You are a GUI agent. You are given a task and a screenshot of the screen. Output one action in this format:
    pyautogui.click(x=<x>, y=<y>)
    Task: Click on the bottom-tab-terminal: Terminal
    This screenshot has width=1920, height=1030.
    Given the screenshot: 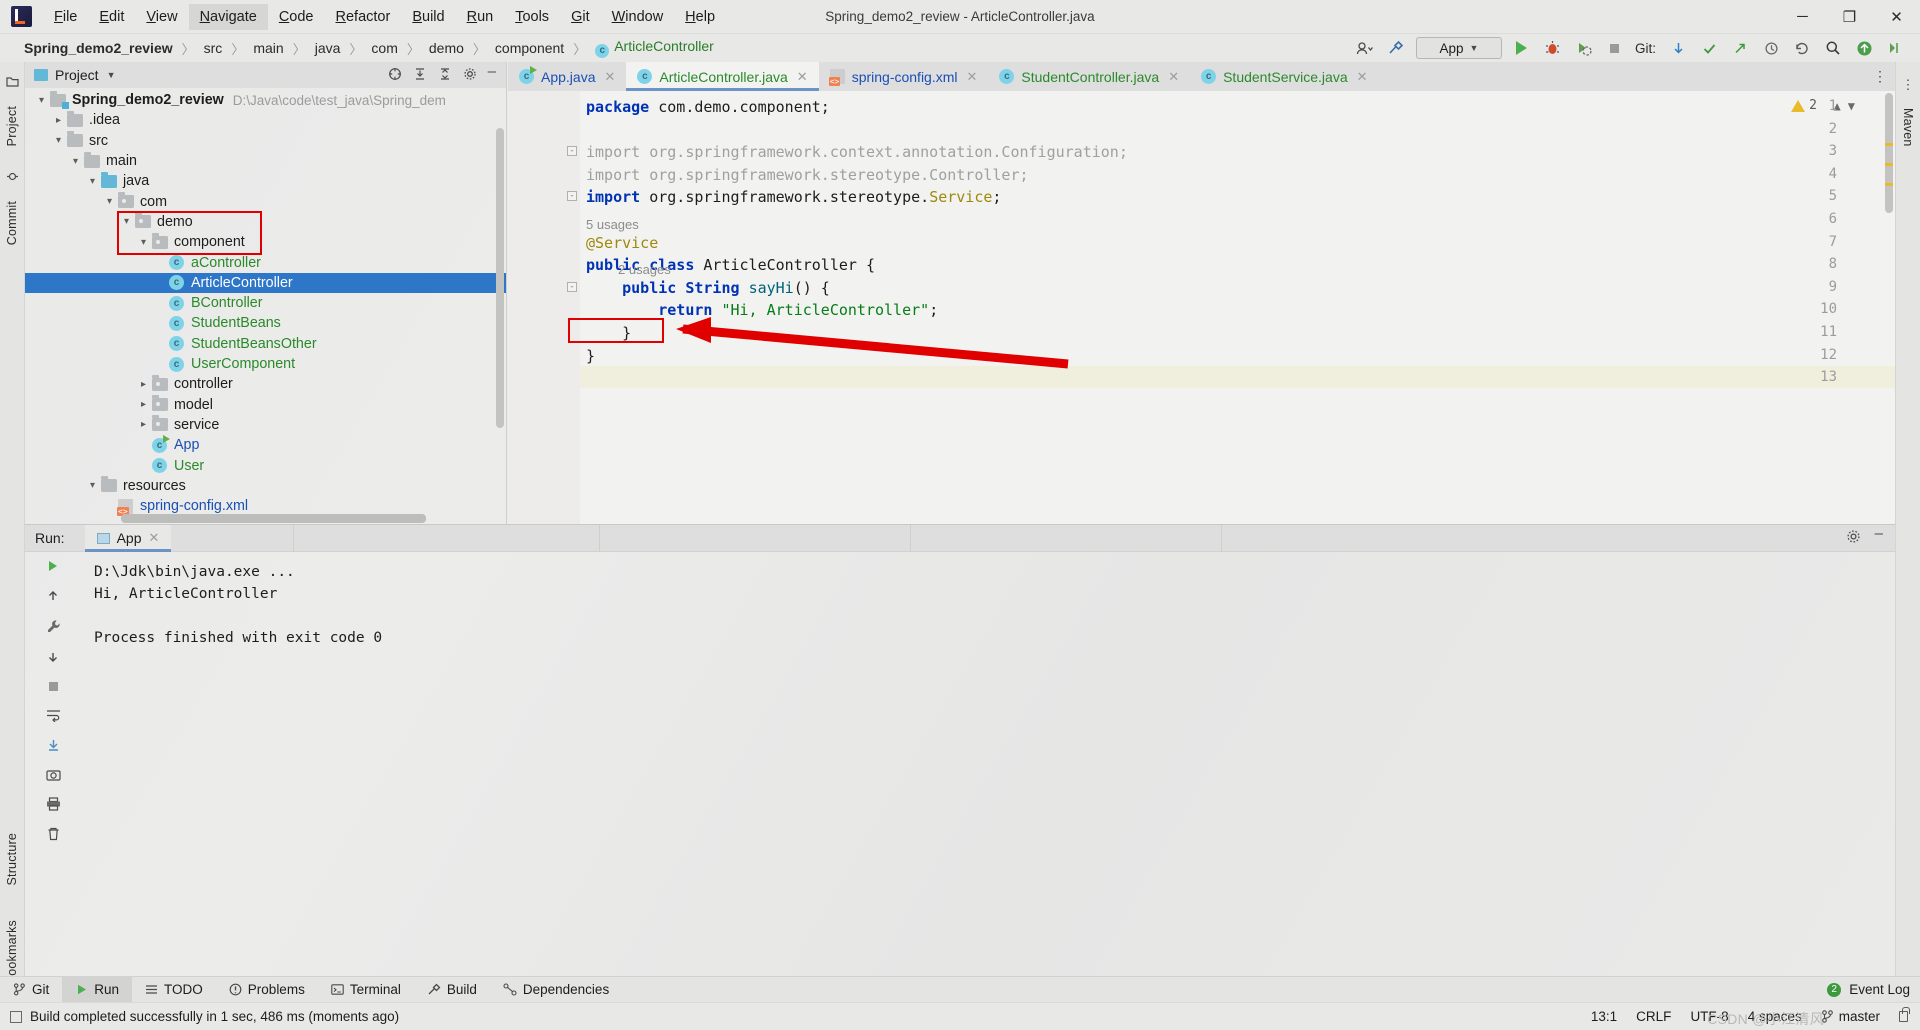 What is the action you would take?
    pyautogui.click(x=366, y=990)
    